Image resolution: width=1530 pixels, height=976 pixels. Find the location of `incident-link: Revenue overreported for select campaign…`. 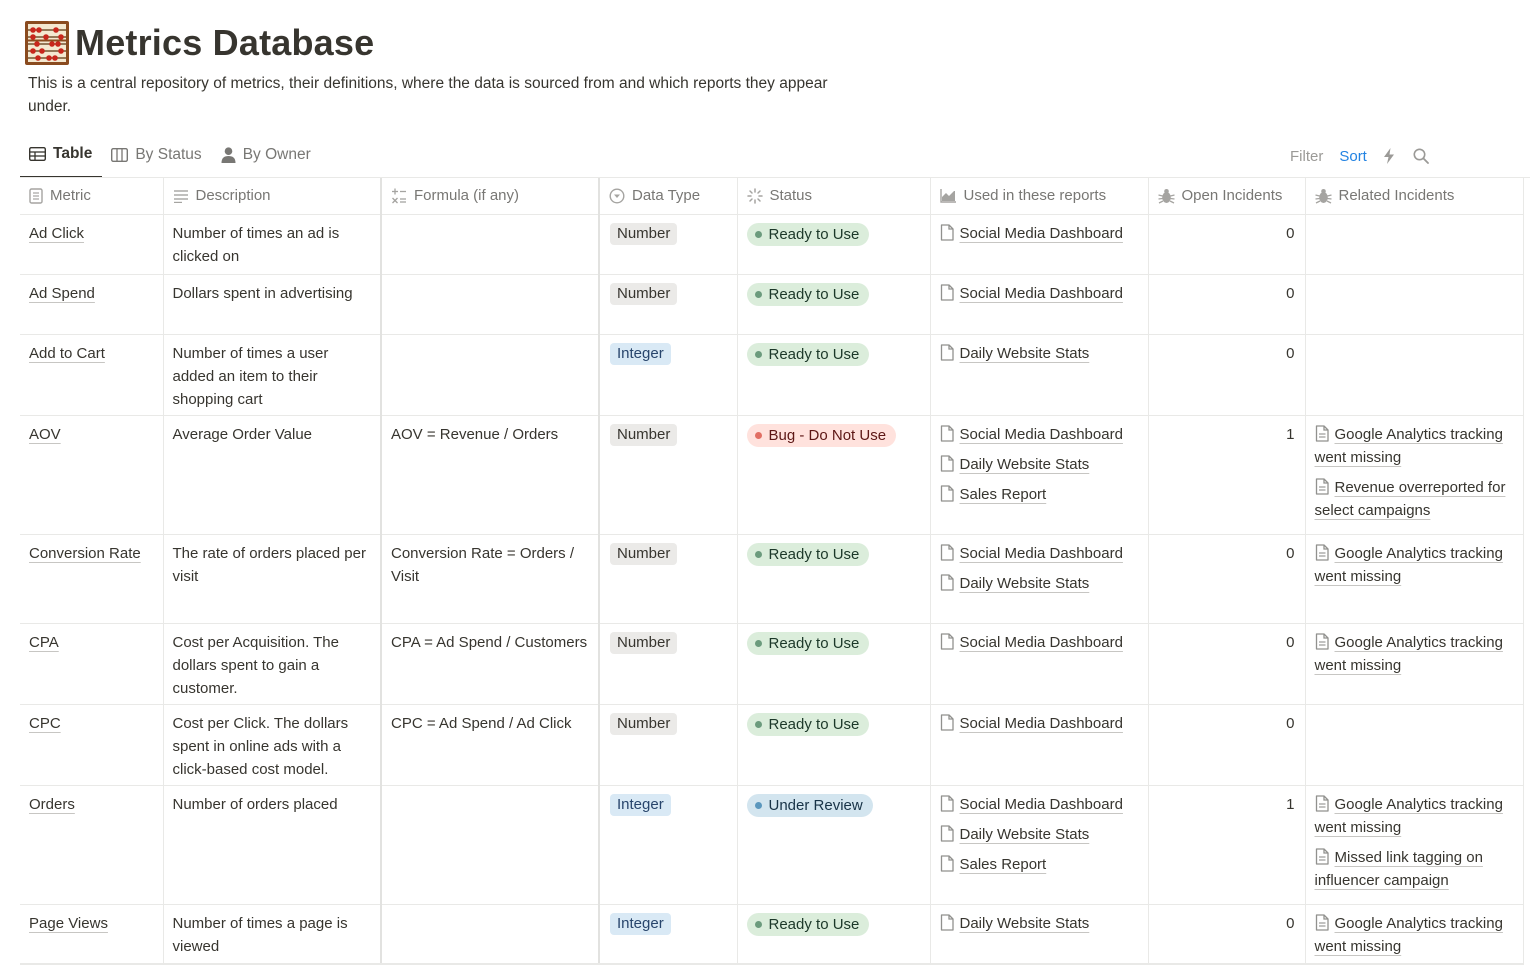

incident-link: Revenue overreported for select campaign… is located at coordinates (1414, 499).